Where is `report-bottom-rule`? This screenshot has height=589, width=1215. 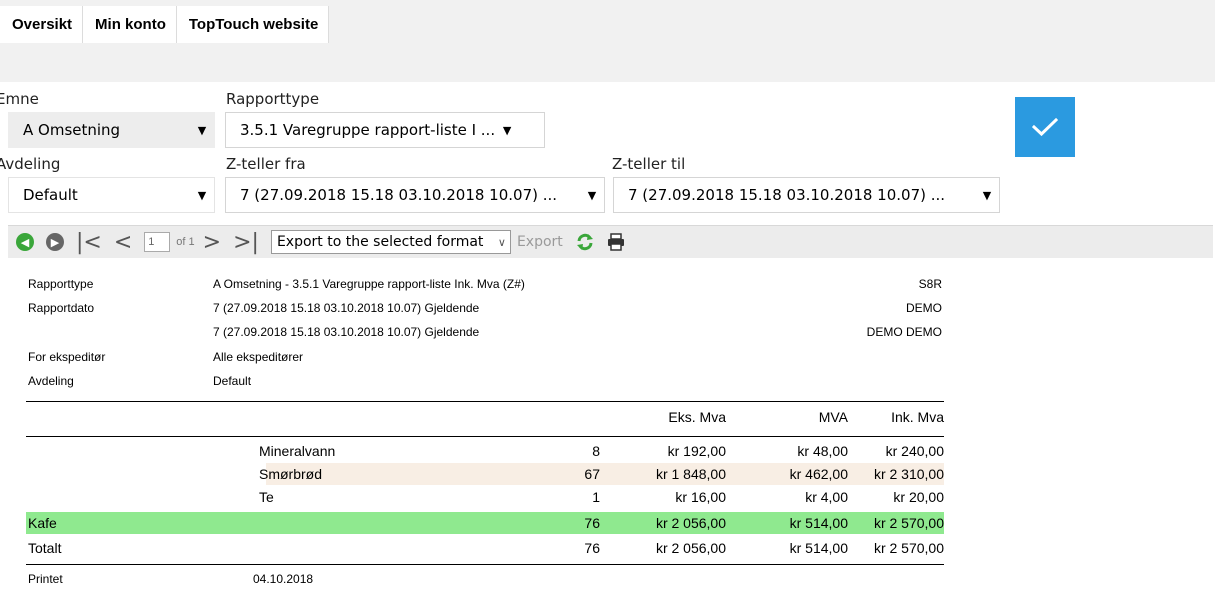
report-bottom-rule is located at coordinates (485, 564).